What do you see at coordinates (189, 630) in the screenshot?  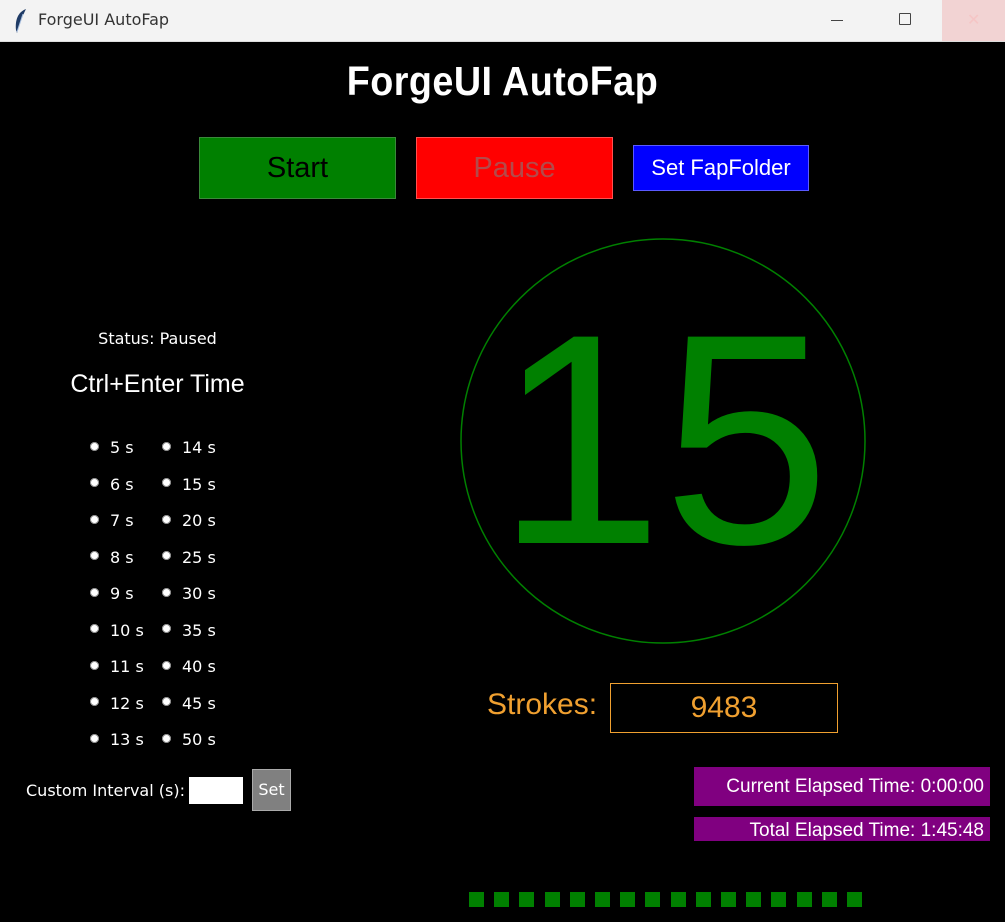 I see `interval-option: 35 s` at bounding box center [189, 630].